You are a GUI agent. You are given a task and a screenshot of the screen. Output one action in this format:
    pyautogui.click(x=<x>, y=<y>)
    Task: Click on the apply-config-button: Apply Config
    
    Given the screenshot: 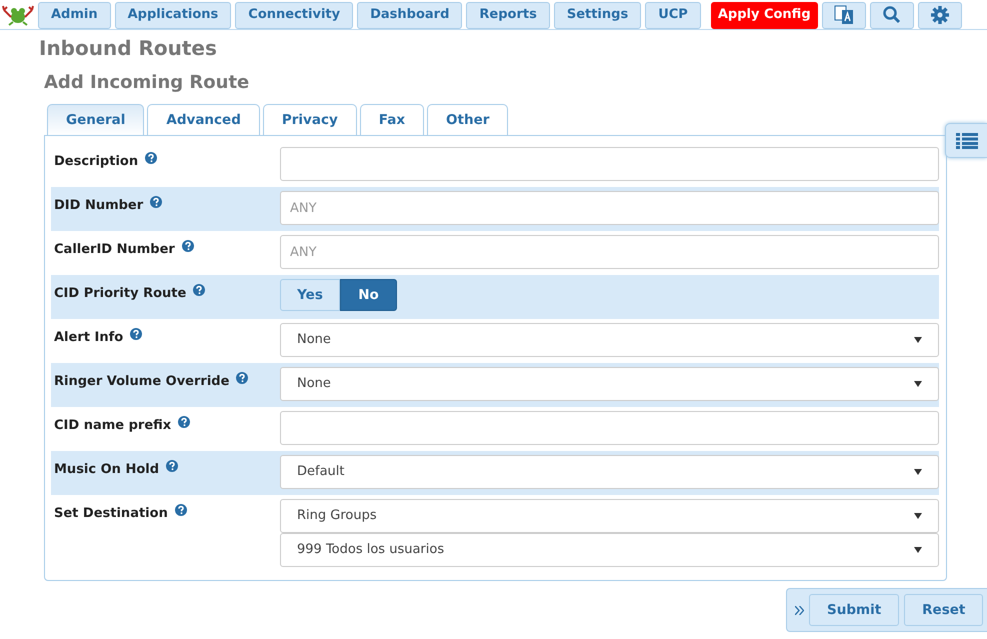 What is the action you would take?
    pyautogui.click(x=764, y=15)
    